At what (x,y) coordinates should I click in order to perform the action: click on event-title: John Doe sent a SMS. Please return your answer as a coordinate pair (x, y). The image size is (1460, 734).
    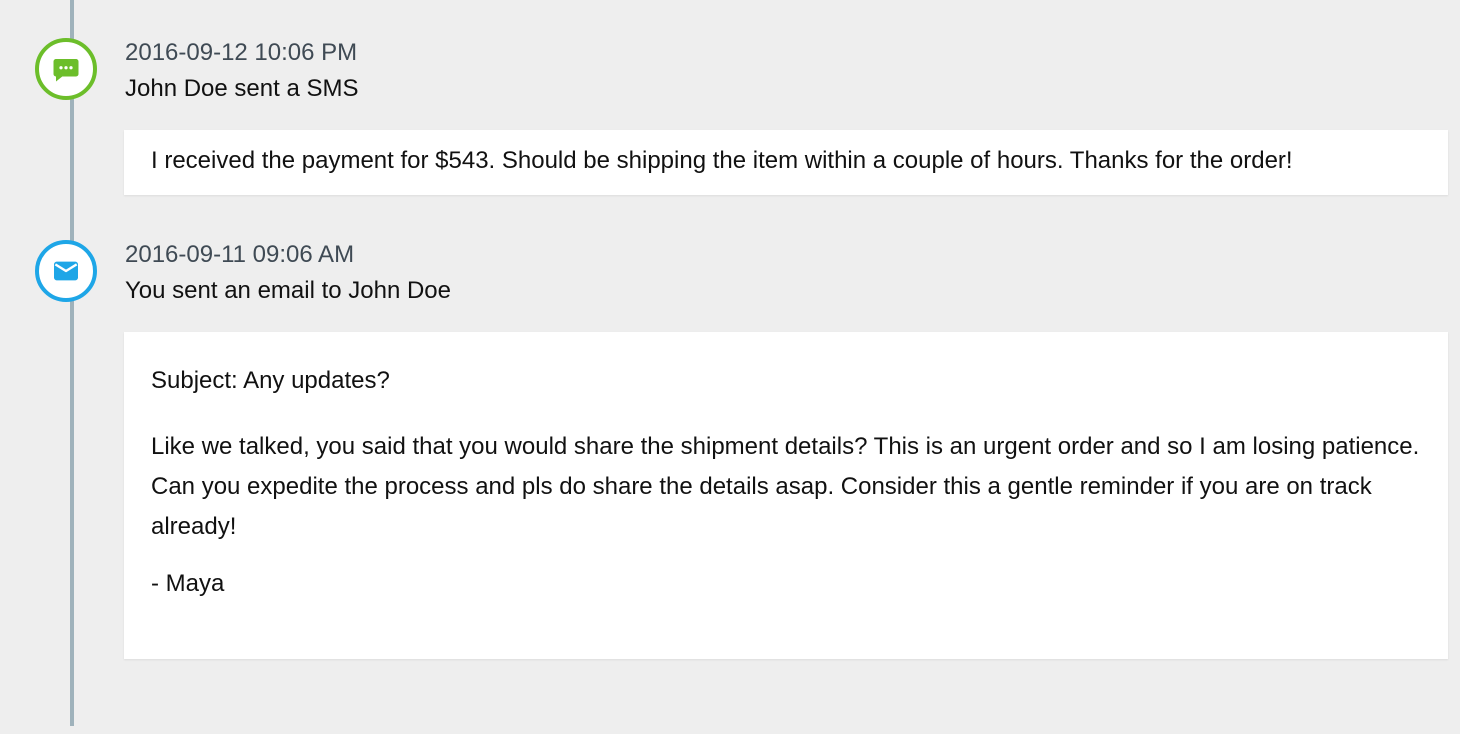
    Looking at the image, I should click on (242, 88).